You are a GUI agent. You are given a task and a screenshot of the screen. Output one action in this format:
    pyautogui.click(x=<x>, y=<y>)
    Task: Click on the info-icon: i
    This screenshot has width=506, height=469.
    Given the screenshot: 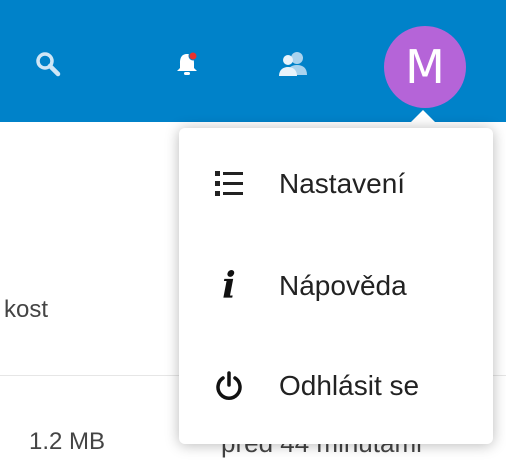 What is the action you would take?
    pyautogui.click(x=229, y=286)
    